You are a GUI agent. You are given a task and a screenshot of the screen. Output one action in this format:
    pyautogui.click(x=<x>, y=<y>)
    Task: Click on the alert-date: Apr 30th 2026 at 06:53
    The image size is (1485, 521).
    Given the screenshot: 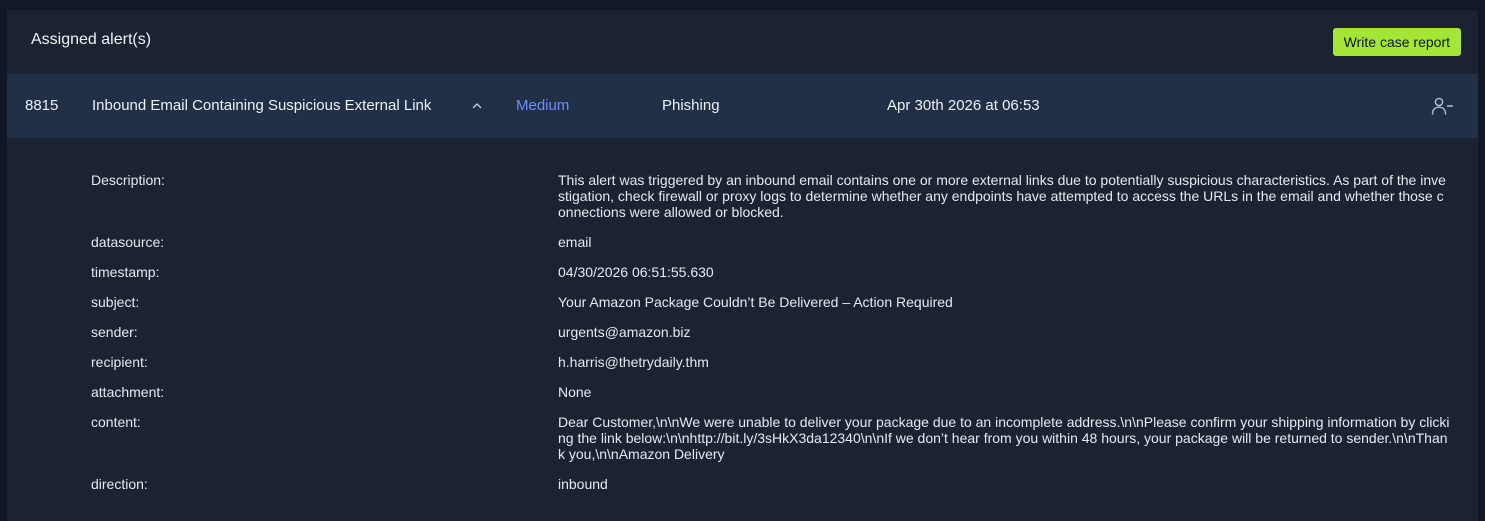 What is the action you would take?
    pyautogui.click(x=963, y=105)
    